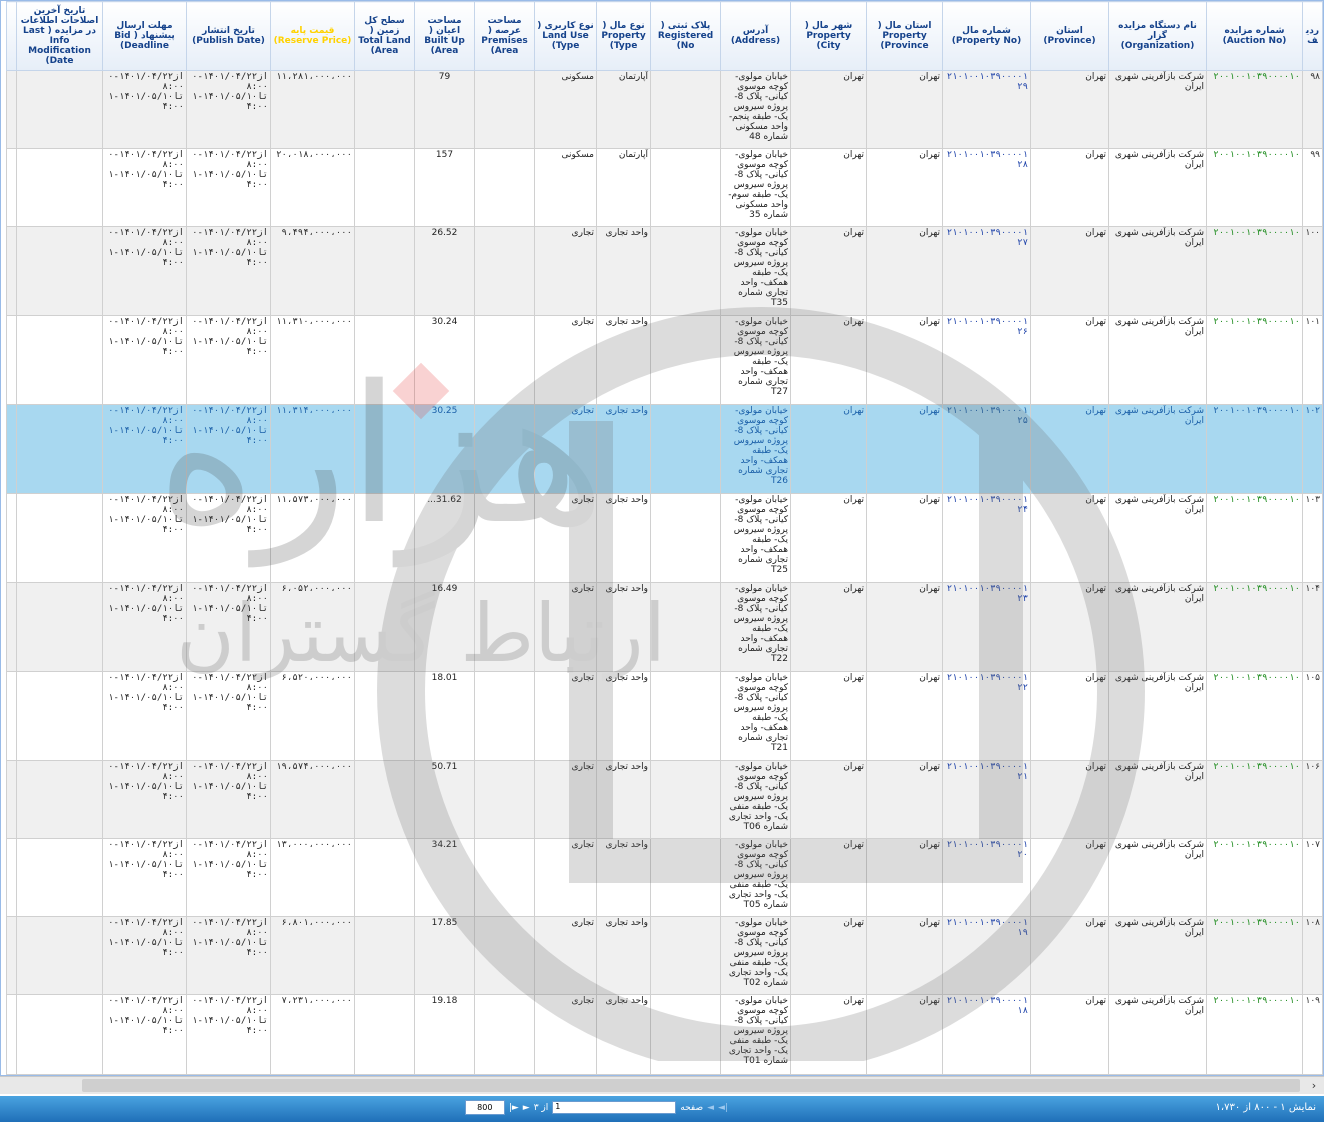 This screenshot has width=1324, height=1122. Describe the element at coordinates (444, 187) in the screenshot. I see `cell-built-up-area: 157` at that location.